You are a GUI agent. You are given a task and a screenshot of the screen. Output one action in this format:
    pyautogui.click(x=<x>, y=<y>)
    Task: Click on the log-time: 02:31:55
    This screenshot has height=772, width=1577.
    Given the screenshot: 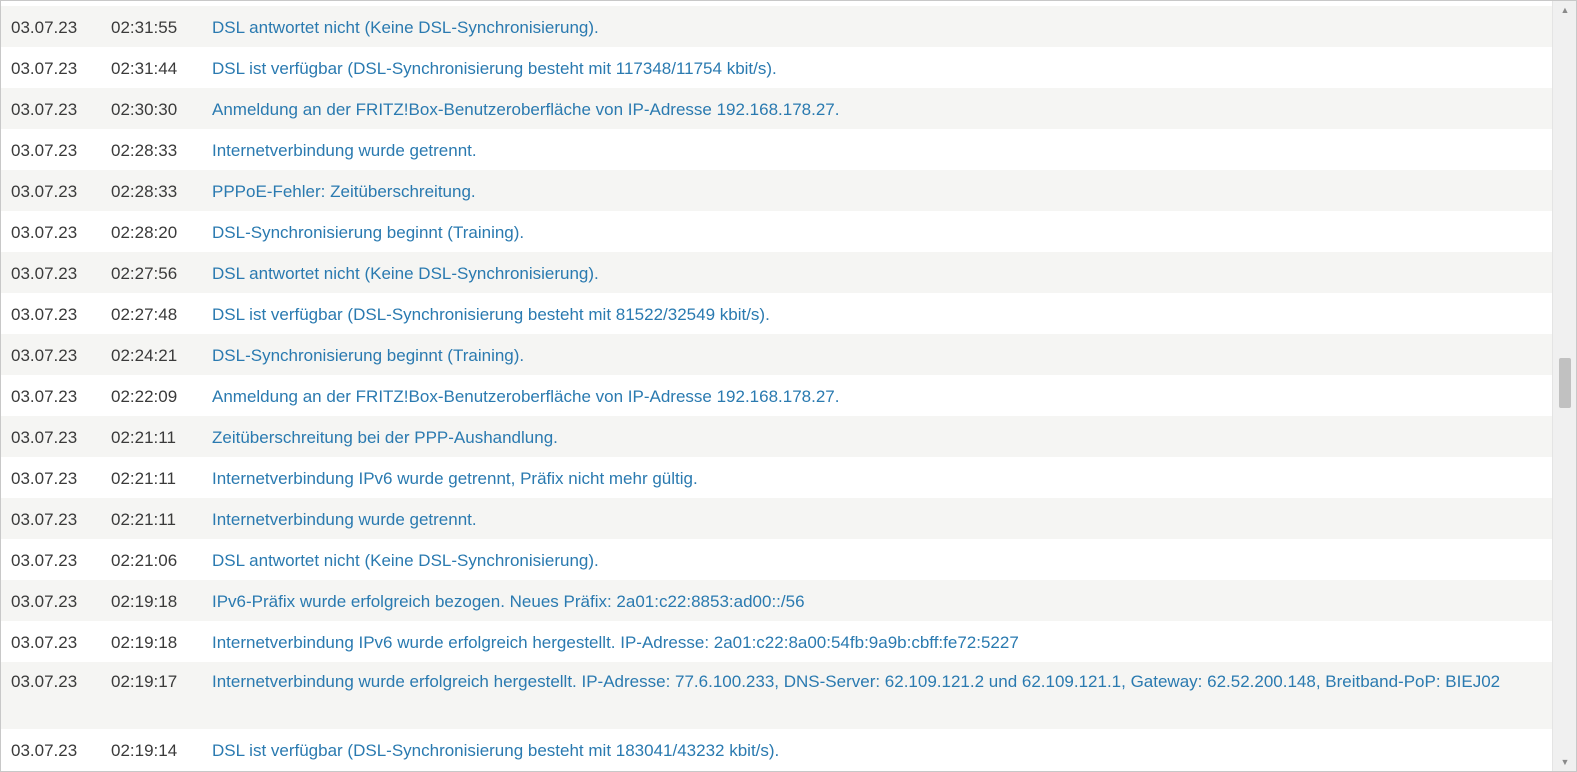 What is the action you would take?
    pyautogui.click(x=144, y=27)
    